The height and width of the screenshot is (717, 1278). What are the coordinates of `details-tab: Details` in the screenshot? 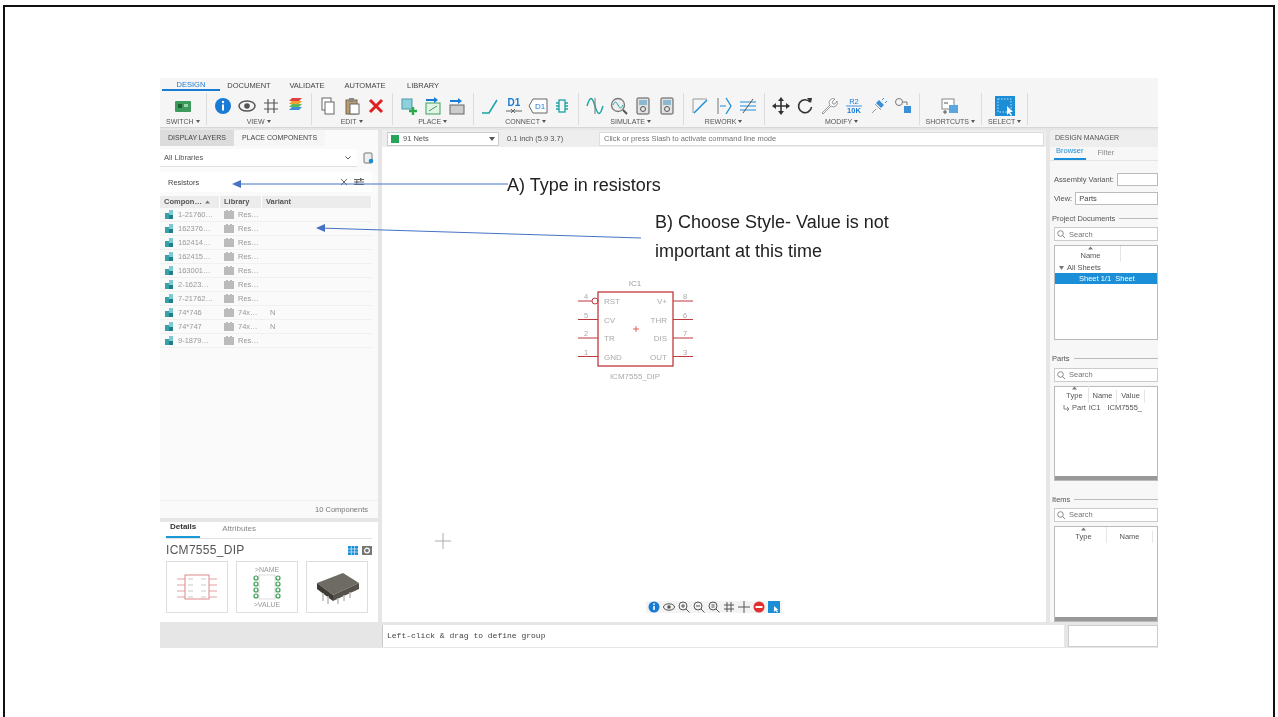 It's located at (183, 529).